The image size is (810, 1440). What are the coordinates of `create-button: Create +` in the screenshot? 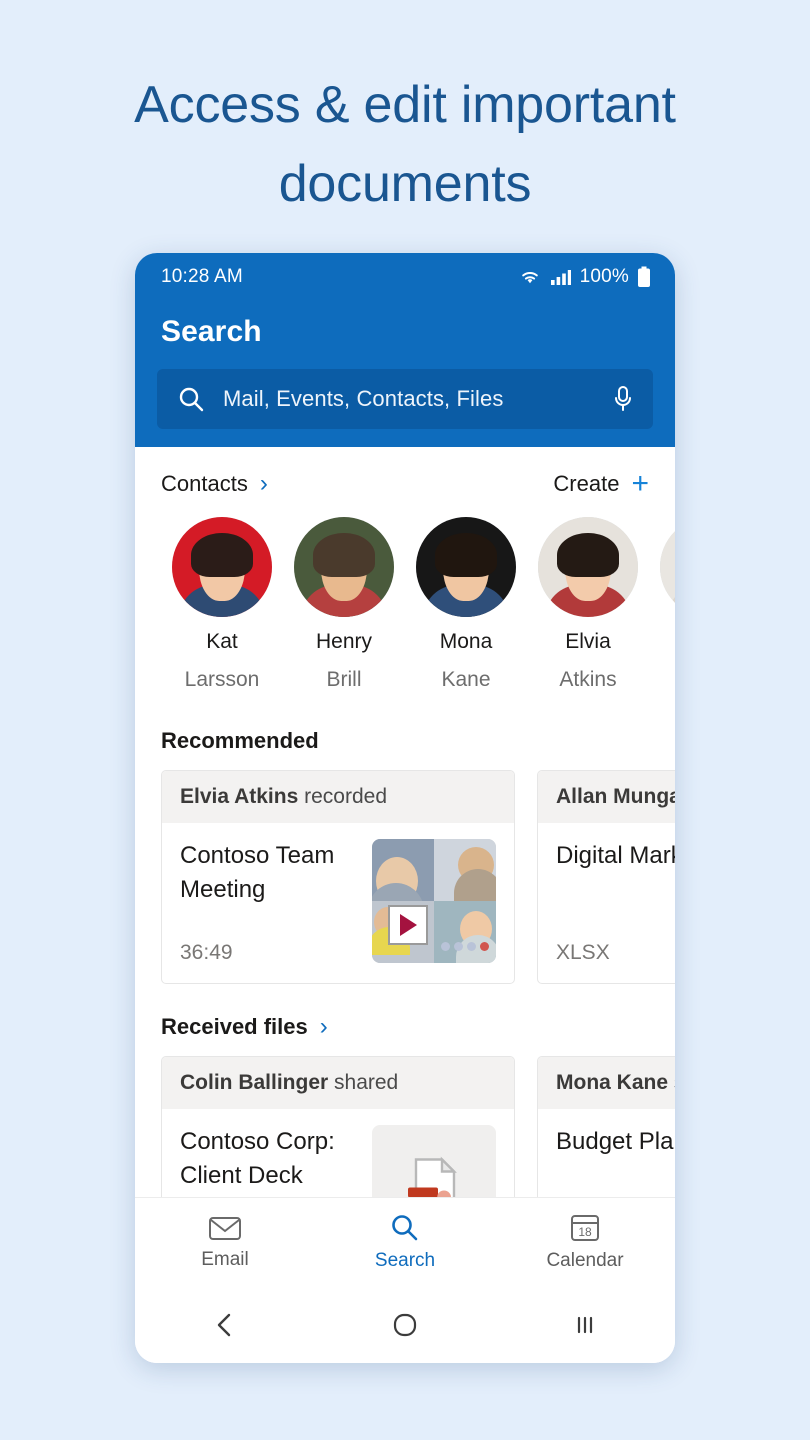 It's located at (601, 484).